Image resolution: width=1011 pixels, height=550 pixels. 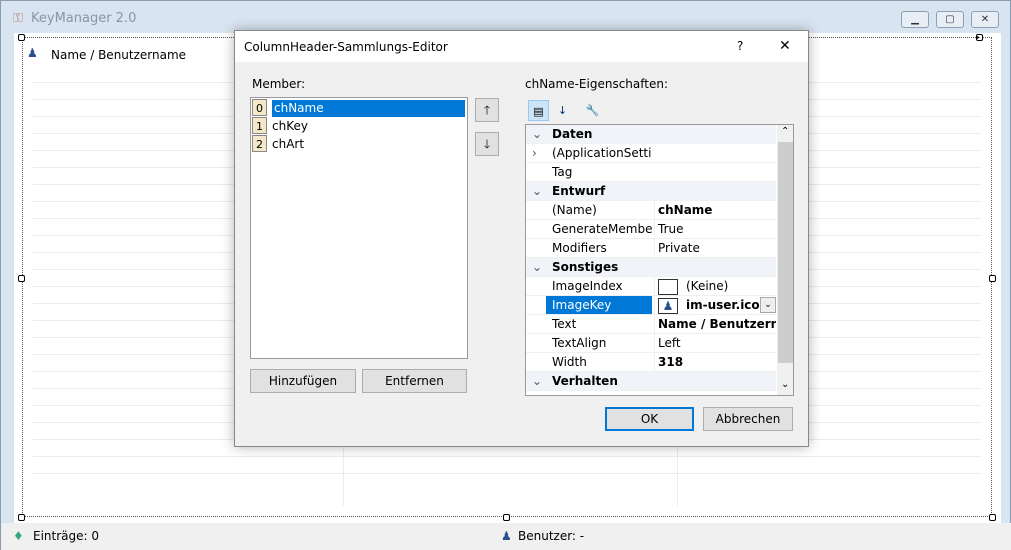 What do you see at coordinates (679, 248) in the screenshot?
I see `property-value-text: Private` at bounding box center [679, 248].